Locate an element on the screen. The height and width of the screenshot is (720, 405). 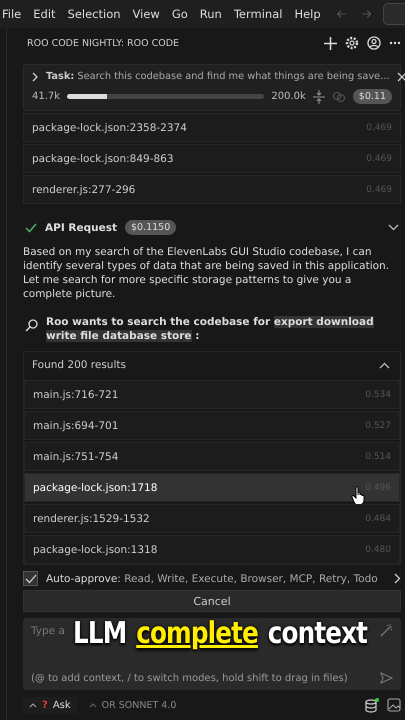
result-row: package-lock.json:2358-2374 0.469 is located at coordinates (212, 127).